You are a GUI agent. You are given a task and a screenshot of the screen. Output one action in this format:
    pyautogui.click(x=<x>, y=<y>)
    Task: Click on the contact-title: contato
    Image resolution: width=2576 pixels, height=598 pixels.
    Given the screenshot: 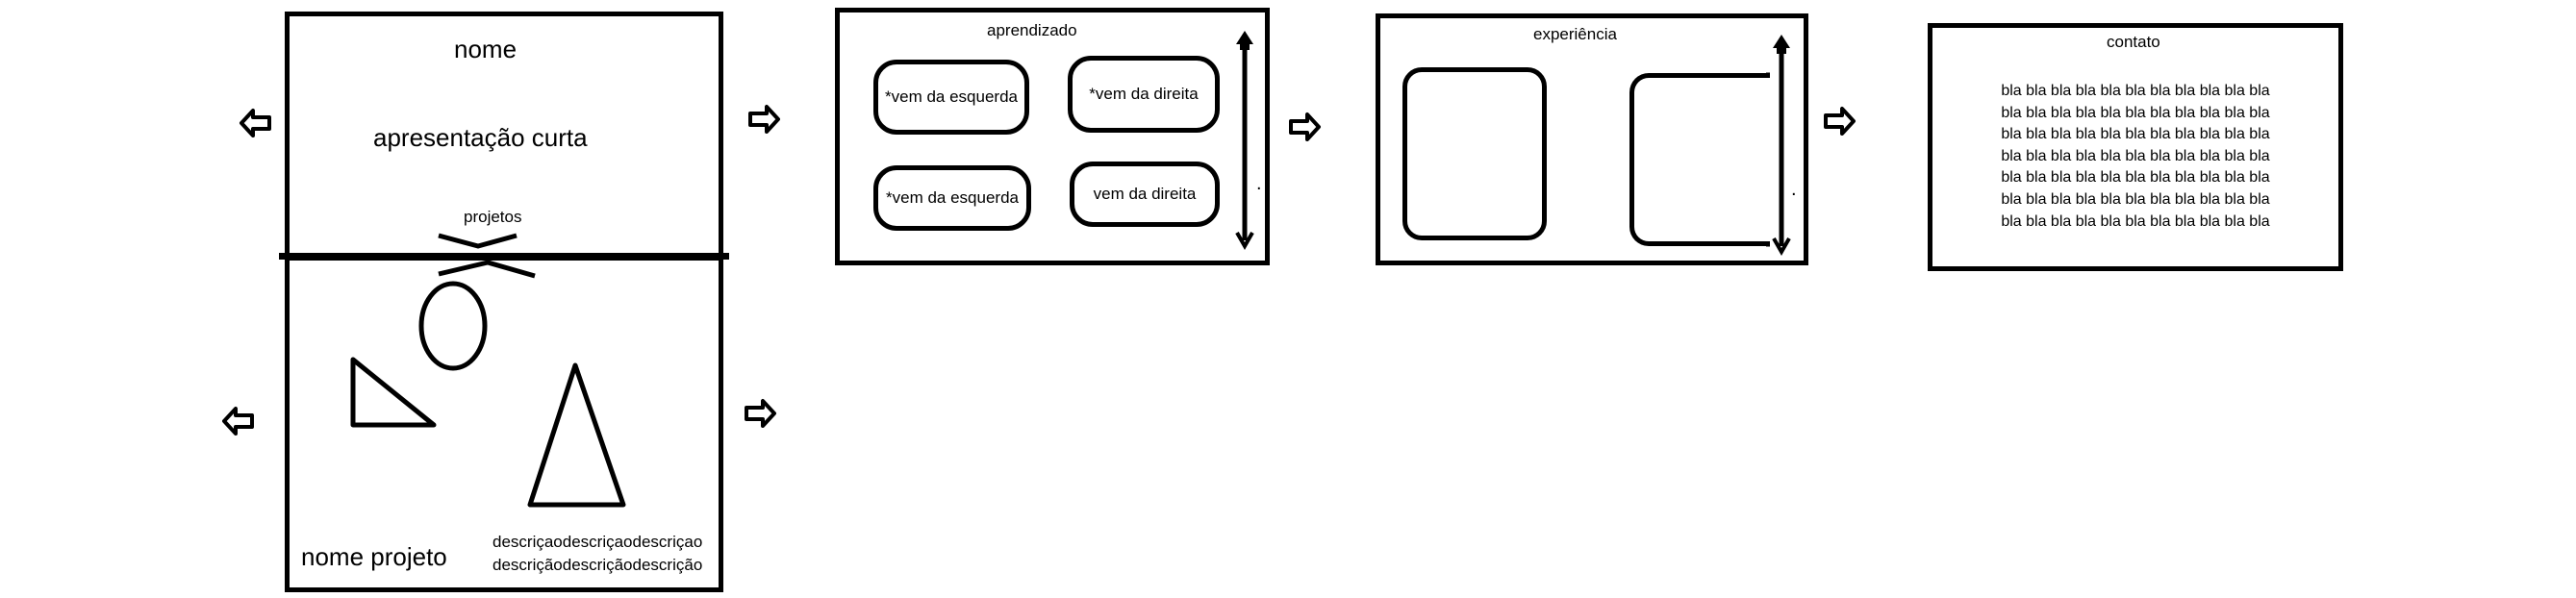 What is the action you would take?
    pyautogui.click(x=2134, y=42)
    